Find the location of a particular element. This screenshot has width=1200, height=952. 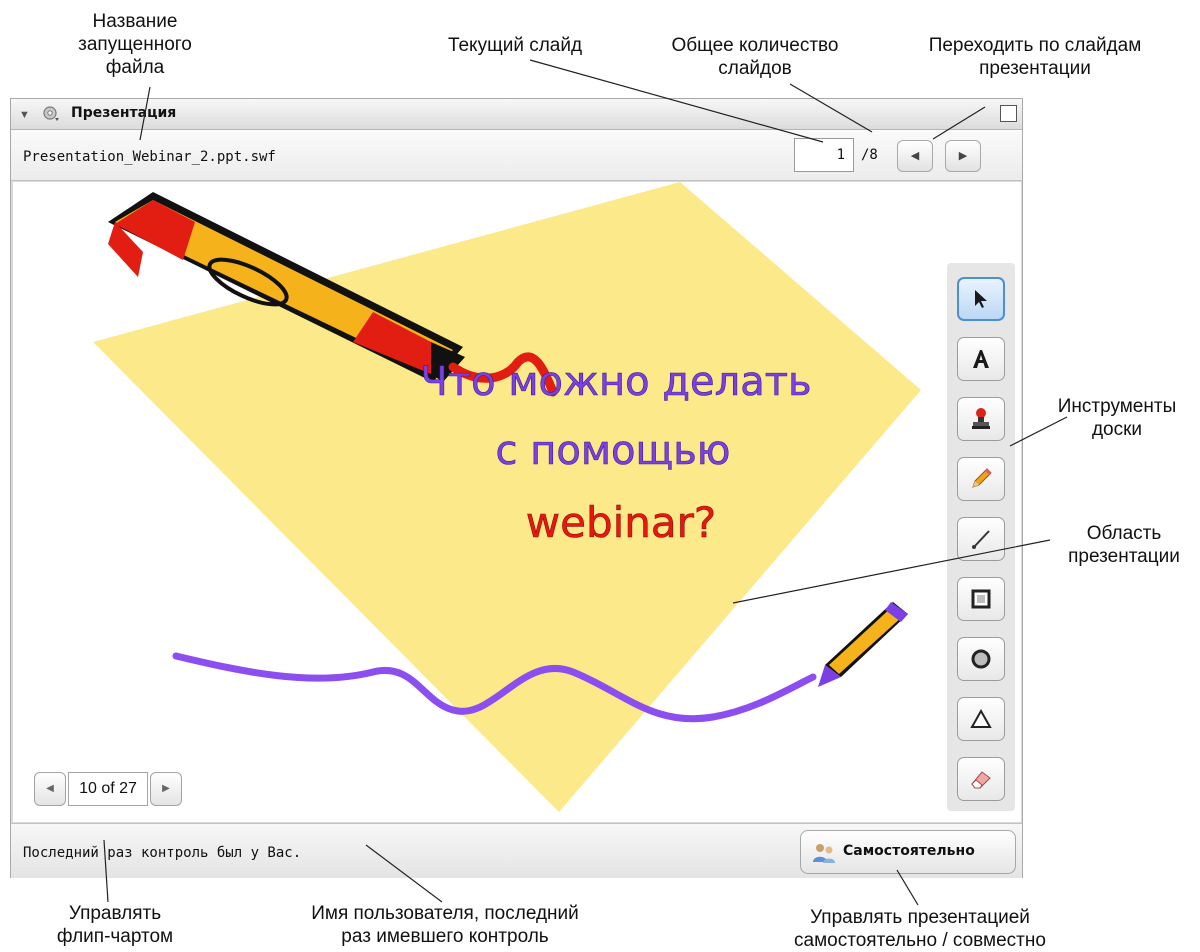

callout-file-name: Название запущенного файла is located at coordinates (135, 44).